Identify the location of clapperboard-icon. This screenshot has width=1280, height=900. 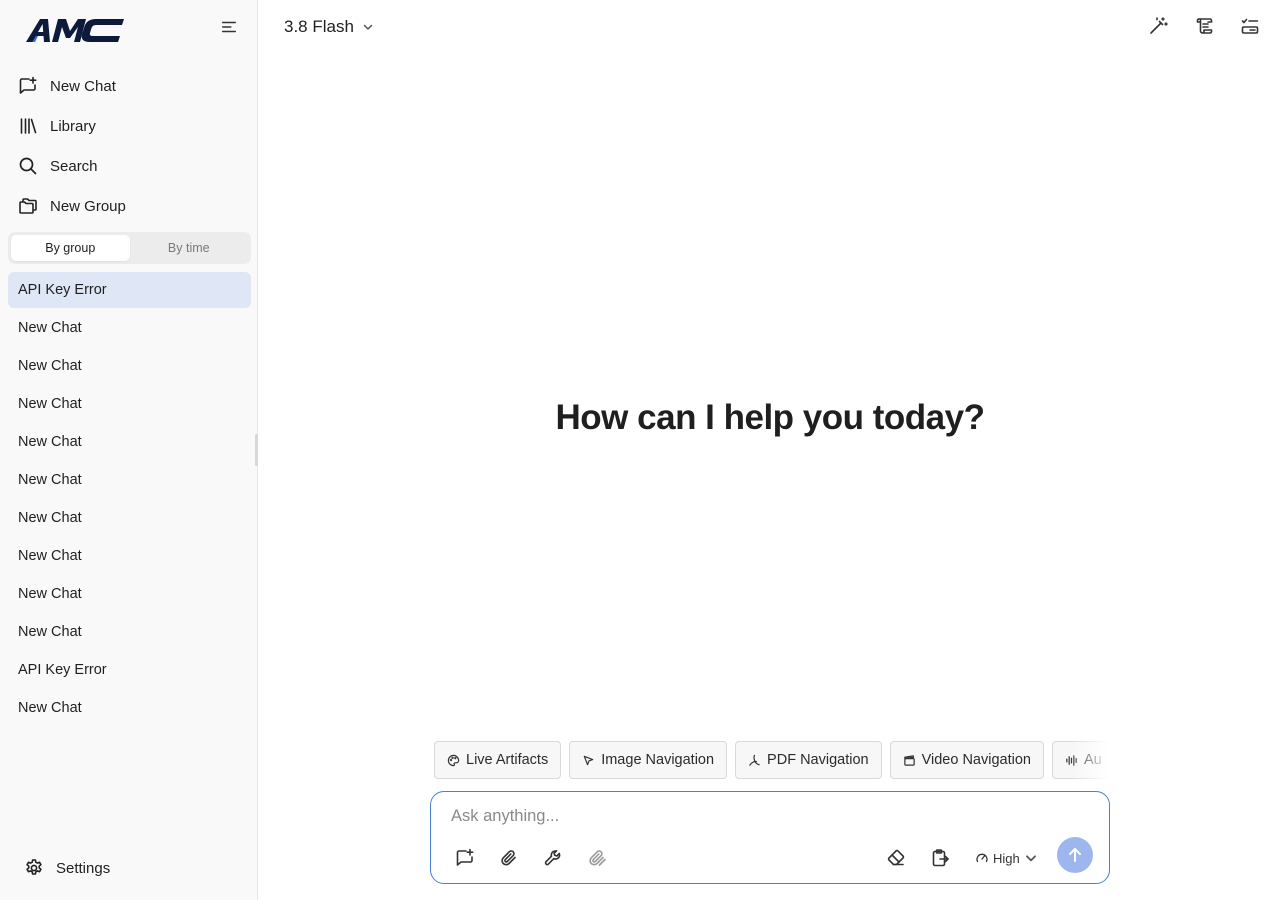
(909, 760).